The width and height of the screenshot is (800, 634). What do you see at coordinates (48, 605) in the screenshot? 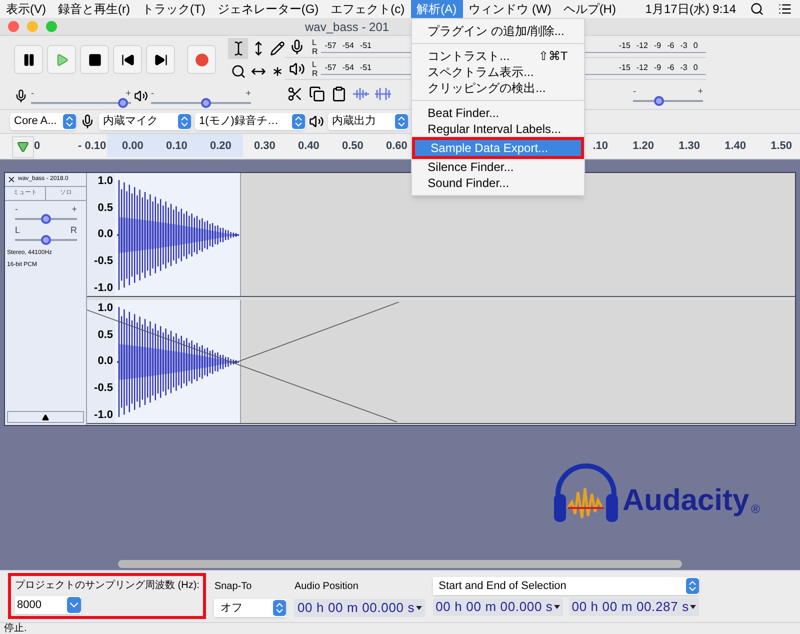
I see `sample-rate-combo: 8000` at bounding box center [48, 605].